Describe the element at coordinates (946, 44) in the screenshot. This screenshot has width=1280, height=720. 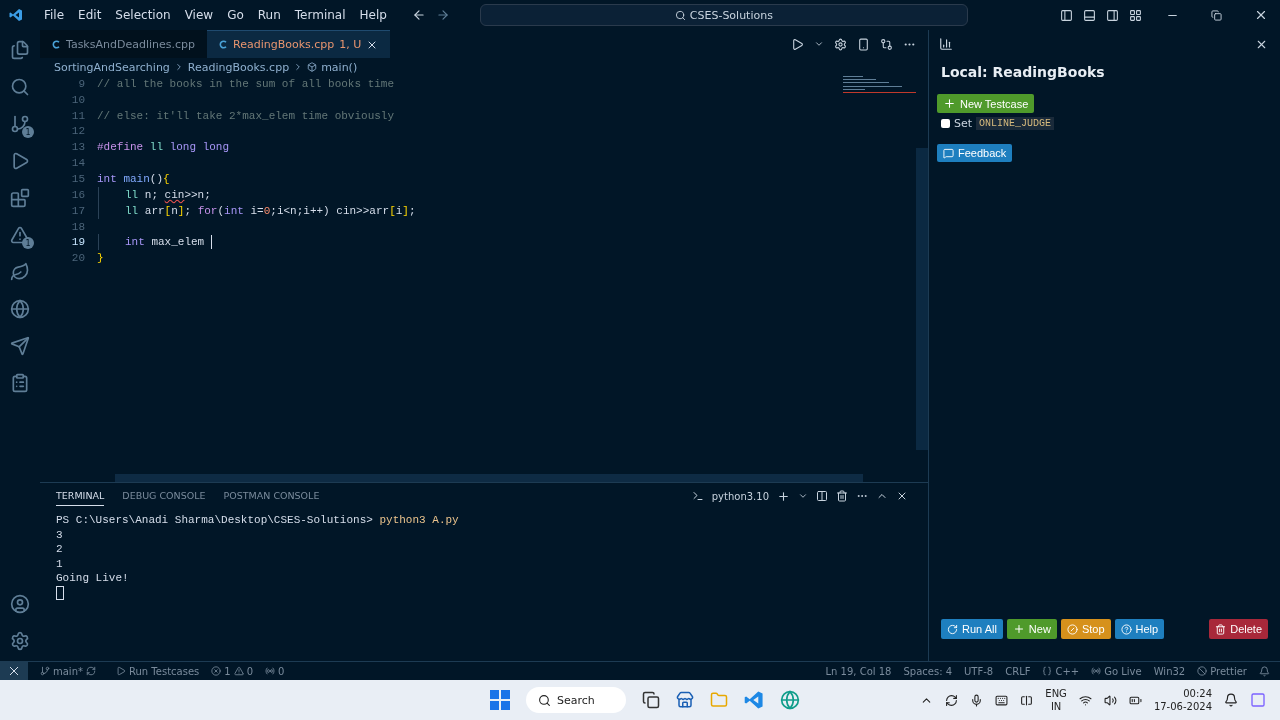
I see `chart-icon` at that location.